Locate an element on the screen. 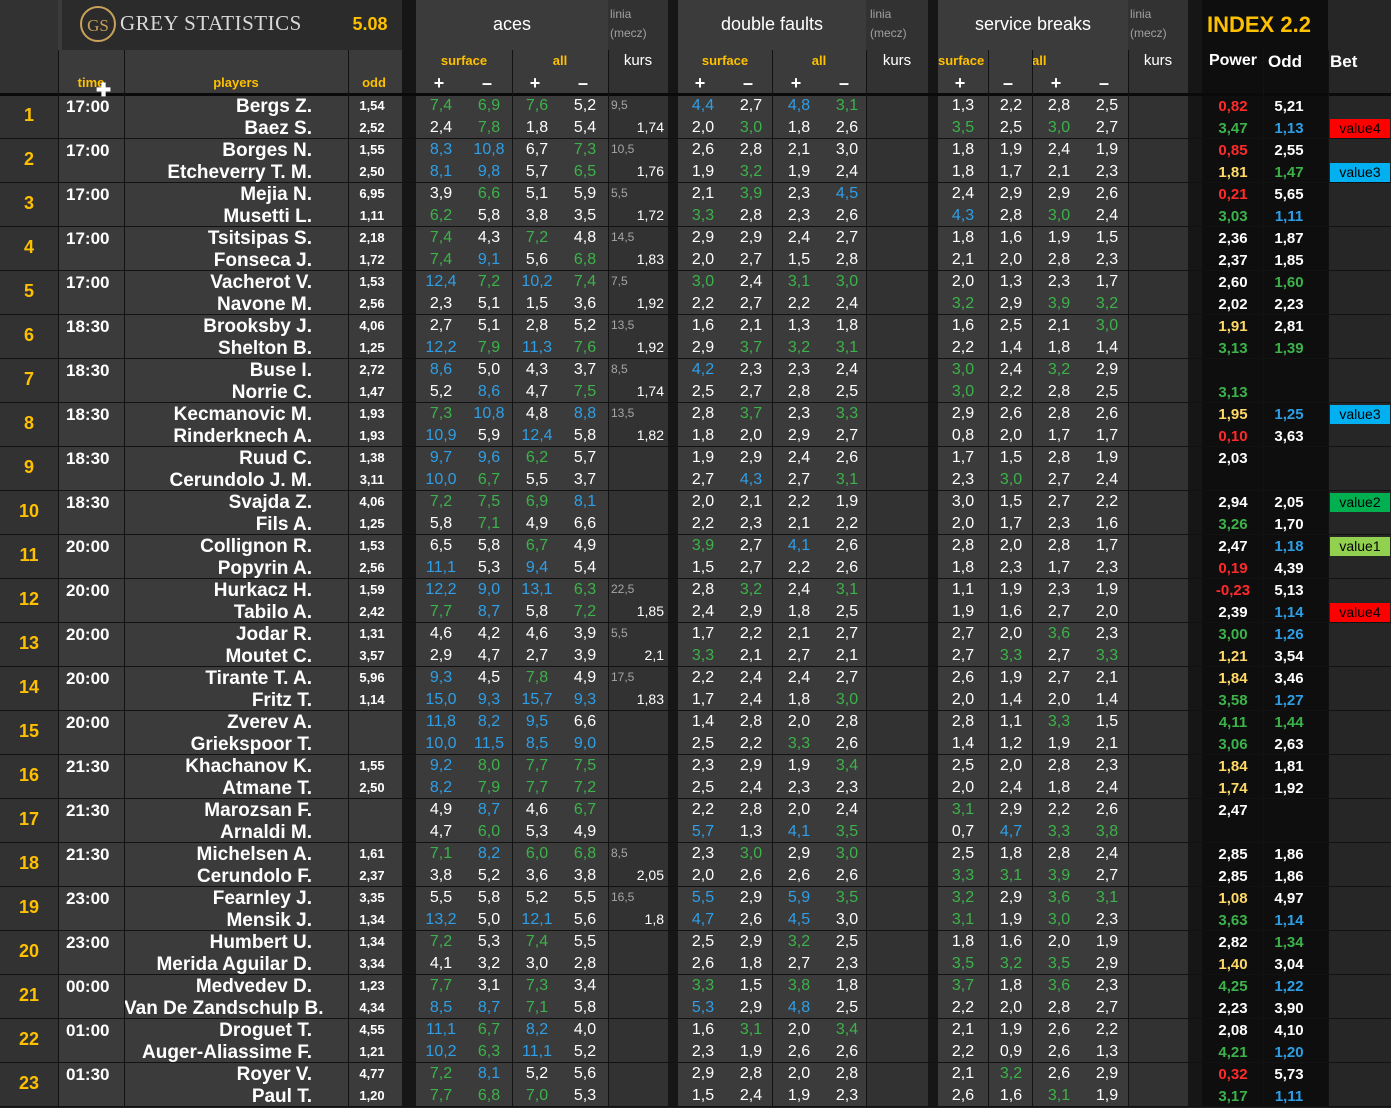 The image size is (1391, 1108). player-name: Michelsen A. is located at coordinates (218, 855).